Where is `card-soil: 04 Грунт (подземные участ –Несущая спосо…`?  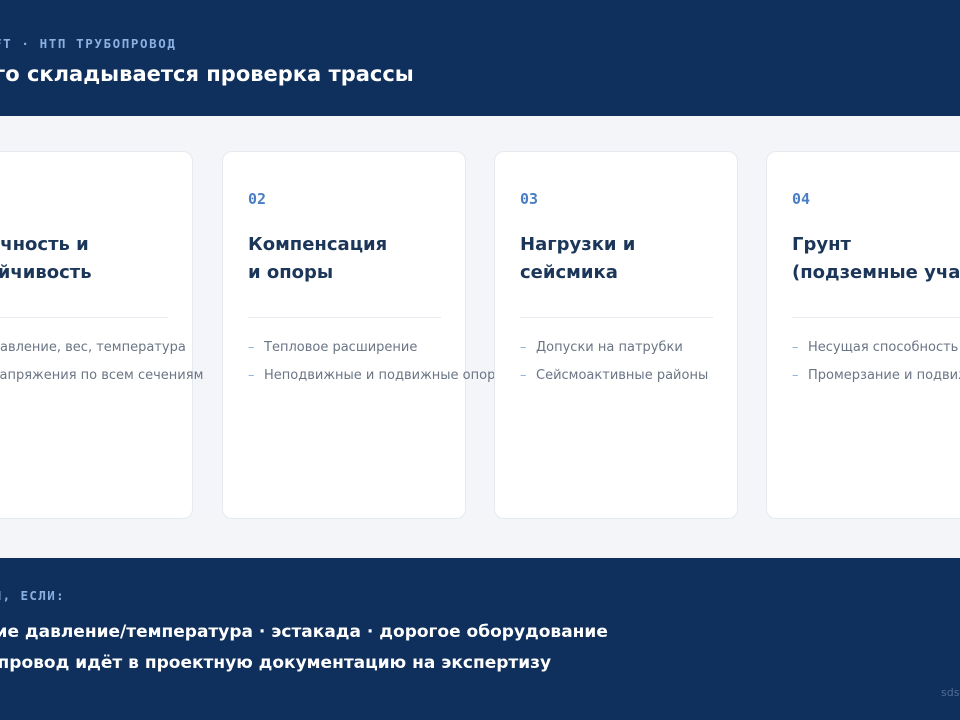 card-soil: 04 Грунт (подземные участ –Несущая спосо… is located at coordinates (863, 335).